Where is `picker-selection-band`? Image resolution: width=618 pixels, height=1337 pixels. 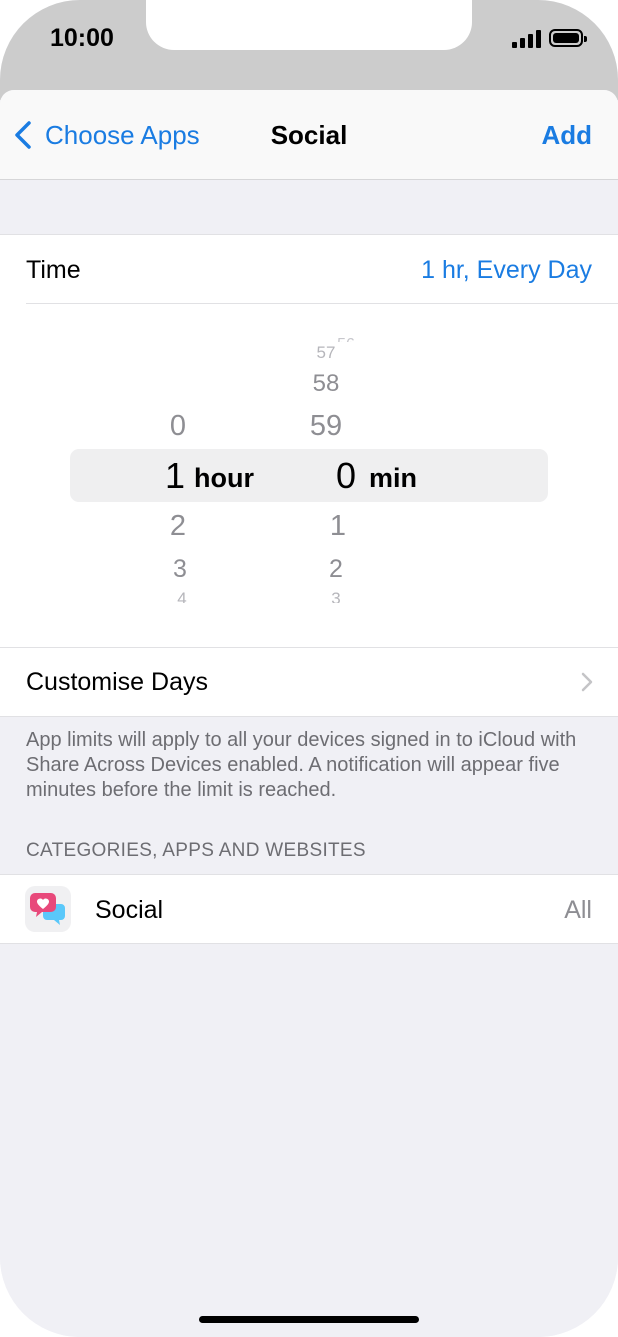
picker-selection-band is located at coordinates (309, 475).